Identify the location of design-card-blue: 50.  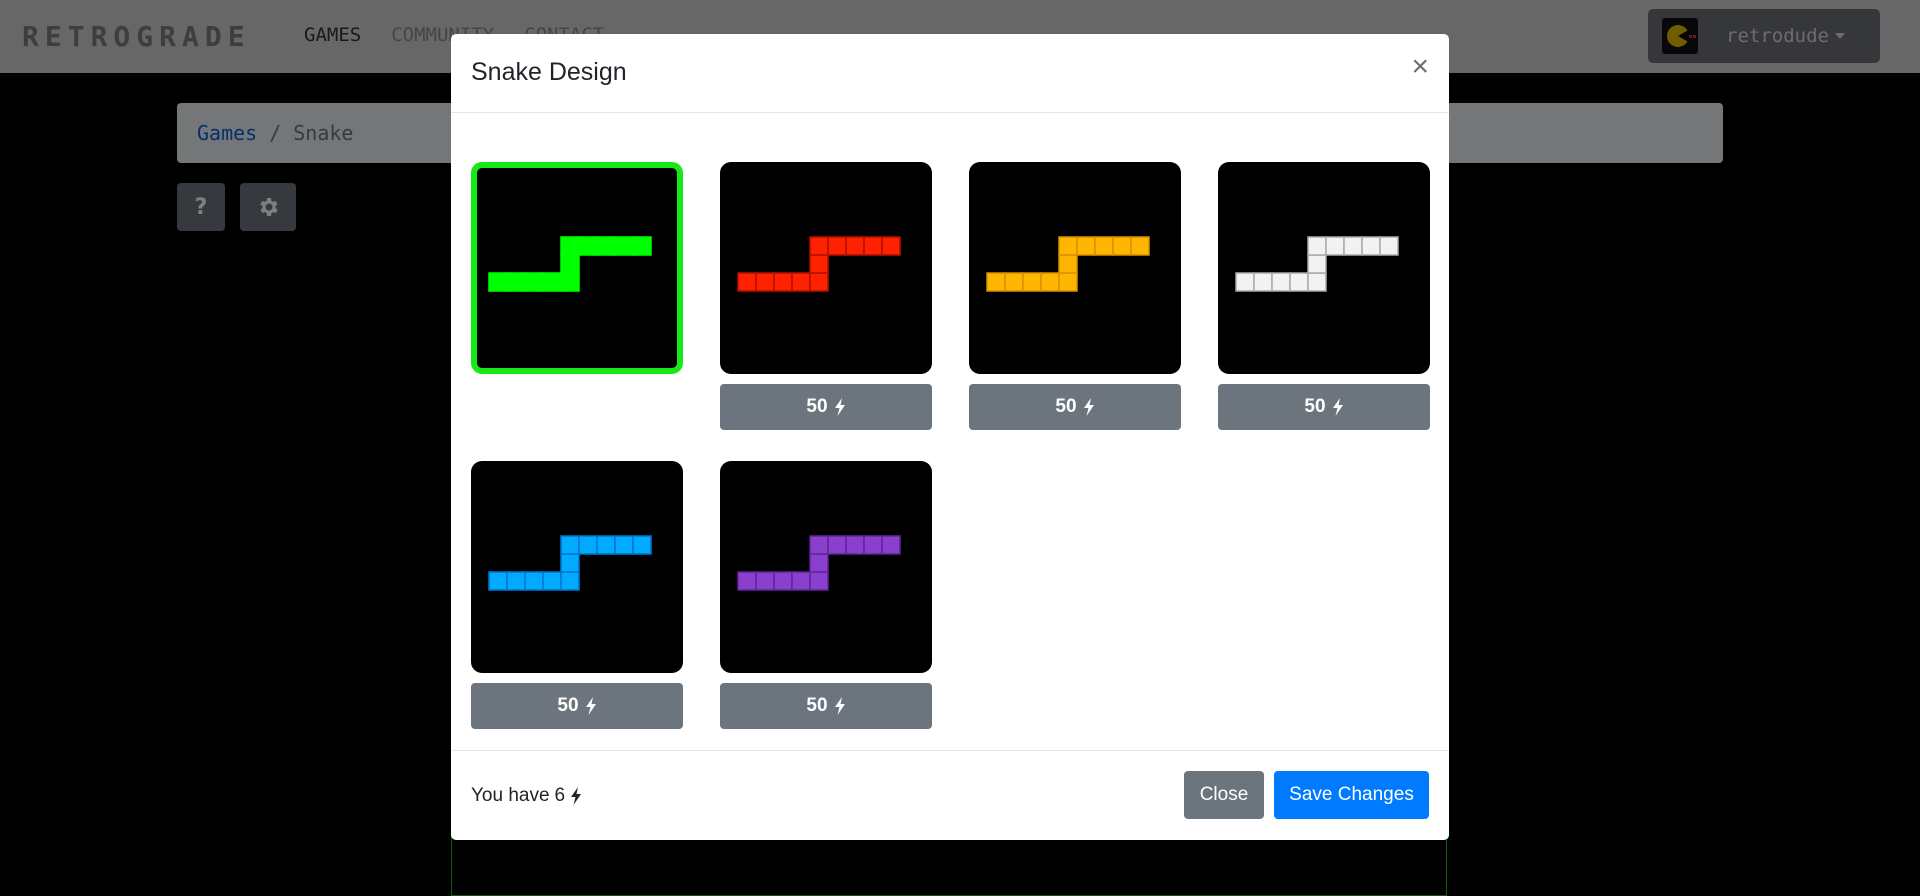
(577, 595).